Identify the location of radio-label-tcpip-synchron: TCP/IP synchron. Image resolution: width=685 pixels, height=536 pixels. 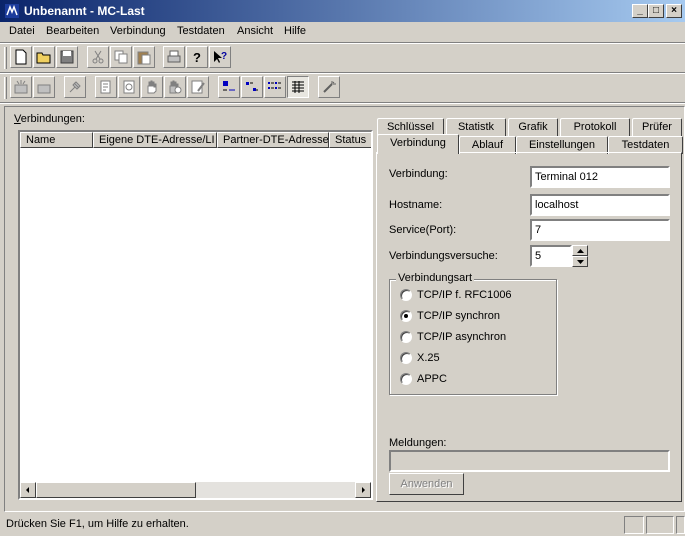
(458, 316).